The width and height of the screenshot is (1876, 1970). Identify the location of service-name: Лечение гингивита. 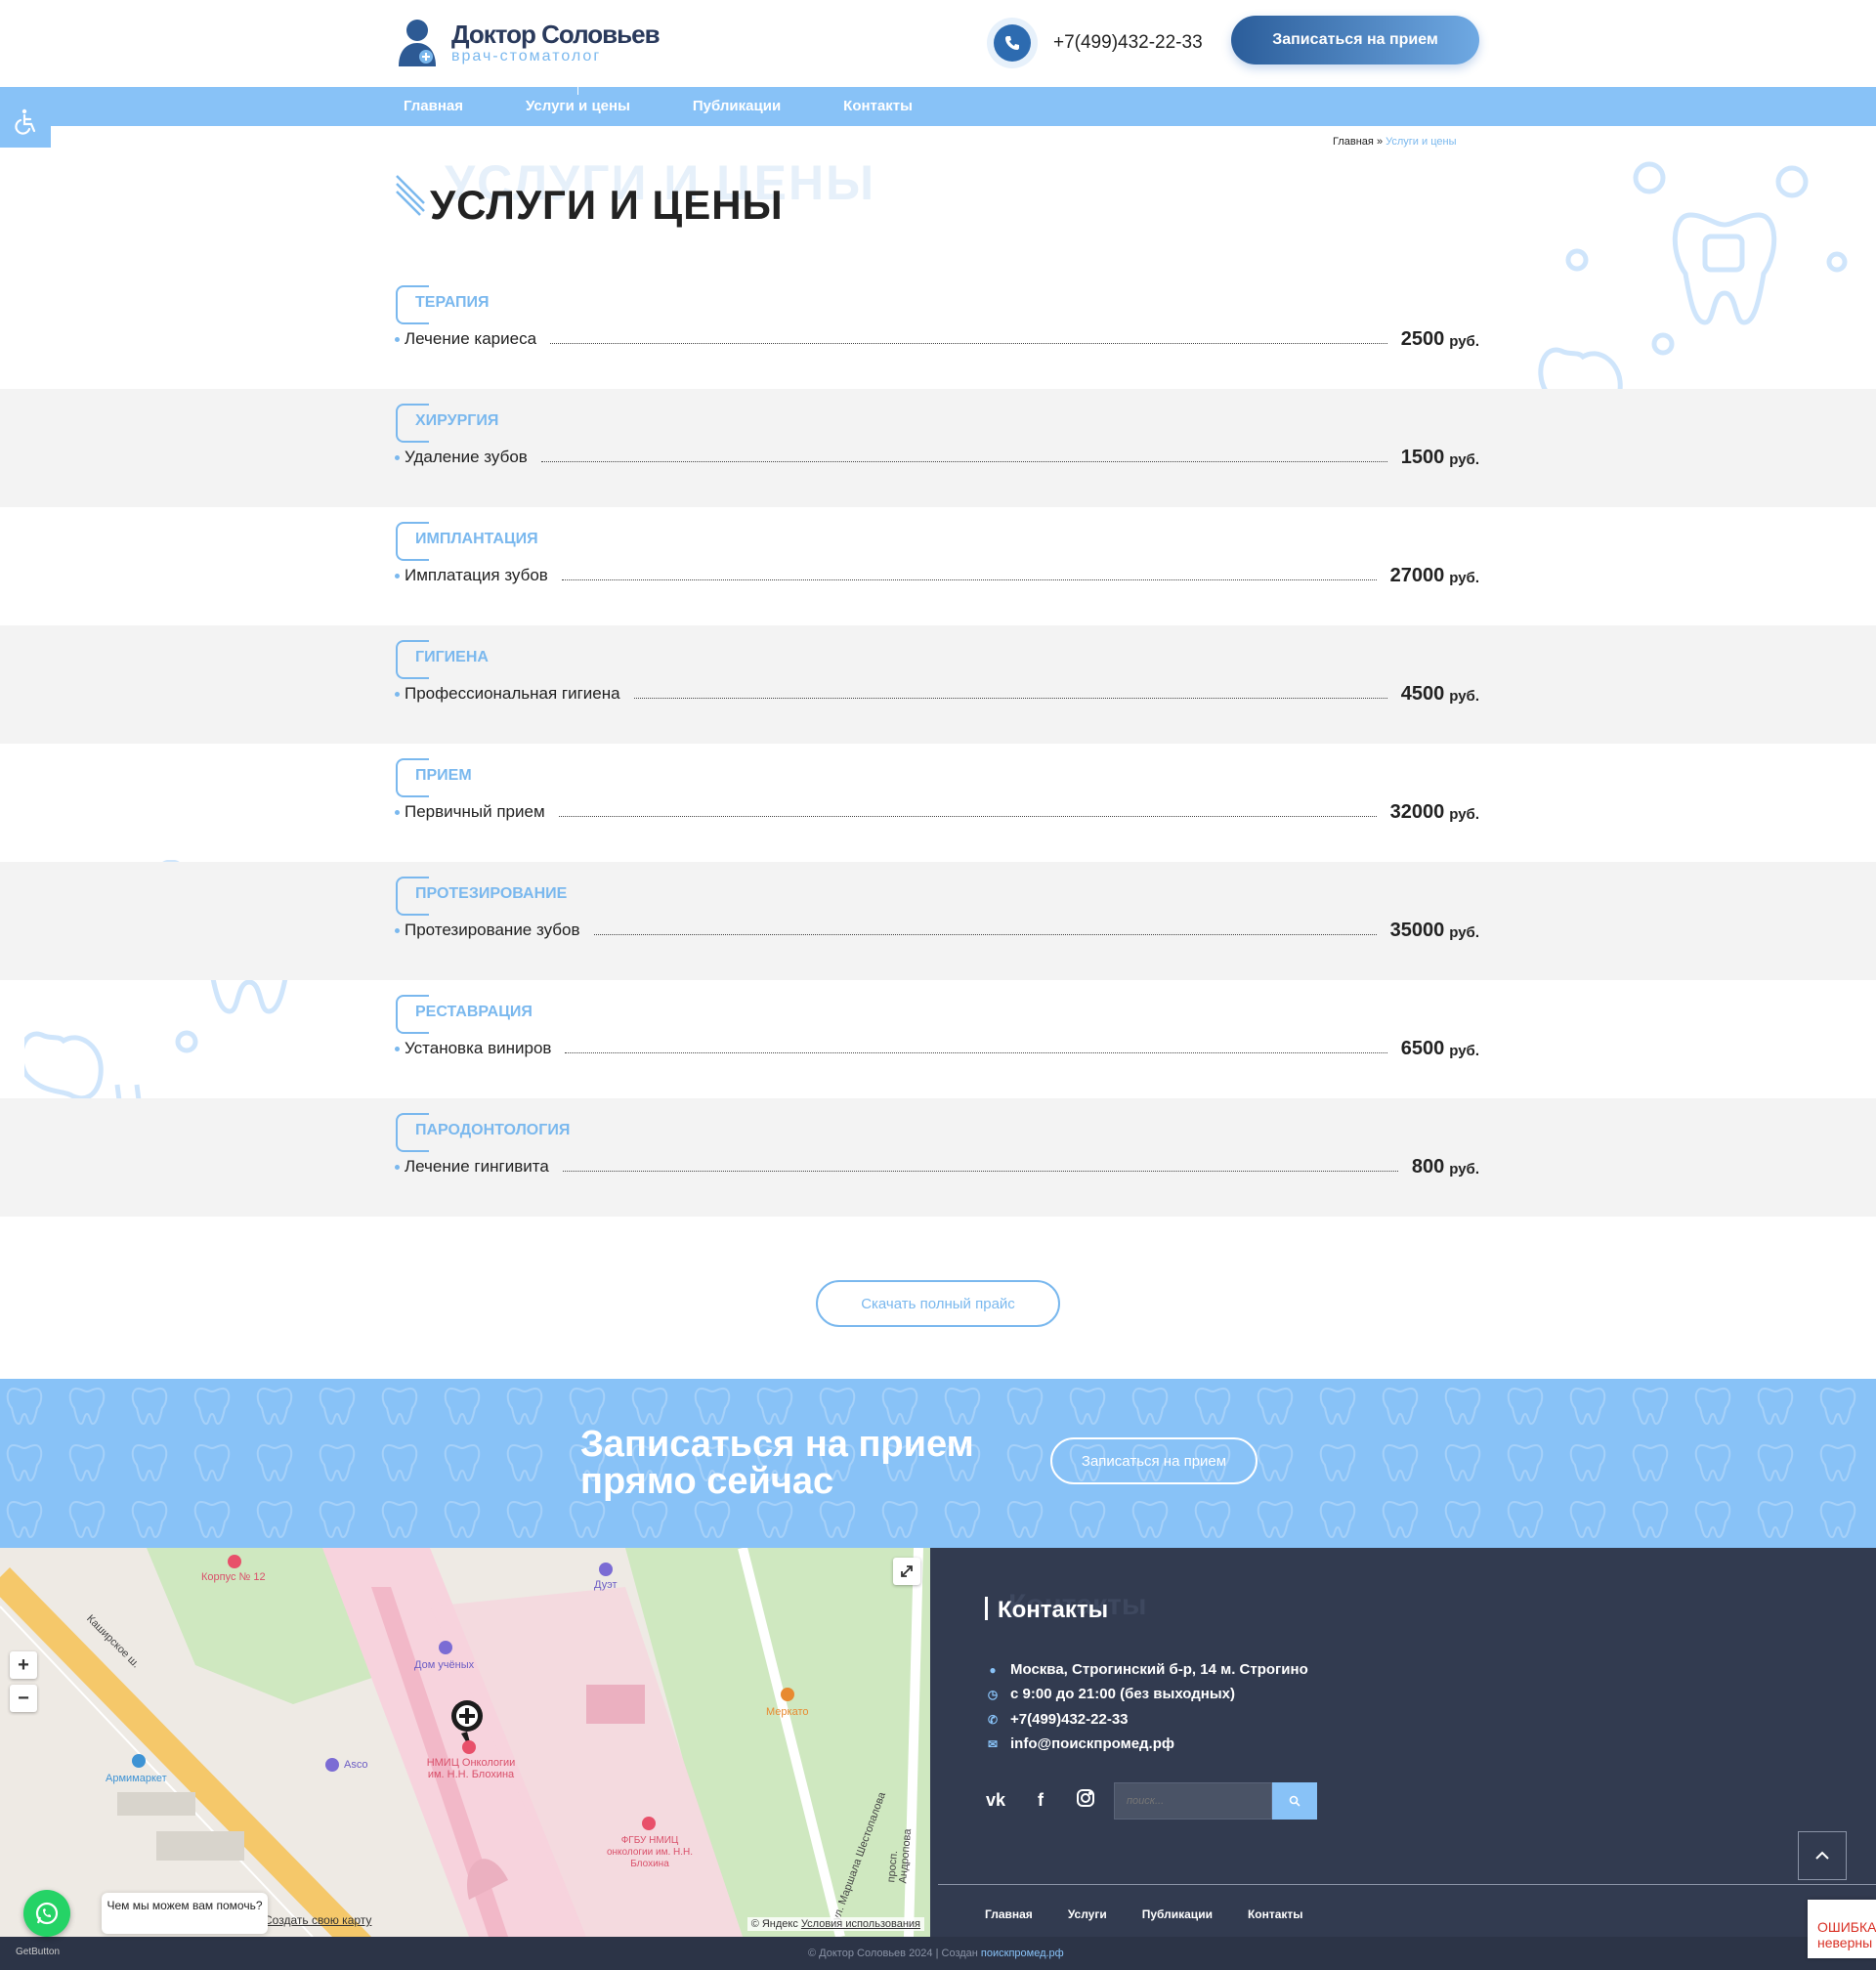
(477, 1166).